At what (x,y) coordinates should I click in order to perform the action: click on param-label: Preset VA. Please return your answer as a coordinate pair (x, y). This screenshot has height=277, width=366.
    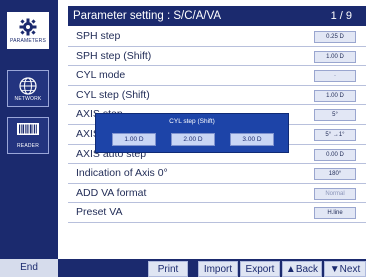
    Looking at the image, I should click on (99, 212).